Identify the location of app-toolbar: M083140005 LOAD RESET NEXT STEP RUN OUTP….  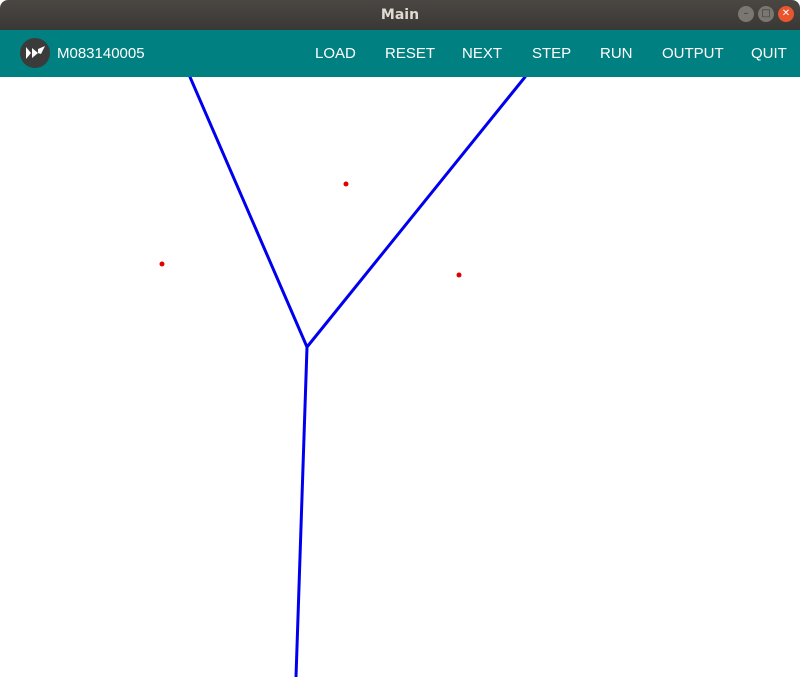
(400, 53).